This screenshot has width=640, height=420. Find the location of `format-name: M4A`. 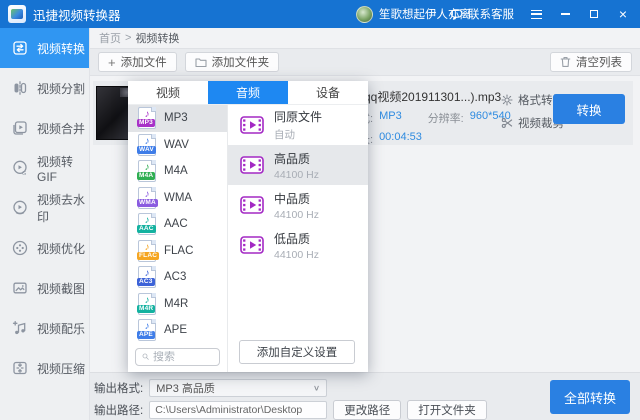

format-name: M4A is located at coordinates (176, 171).